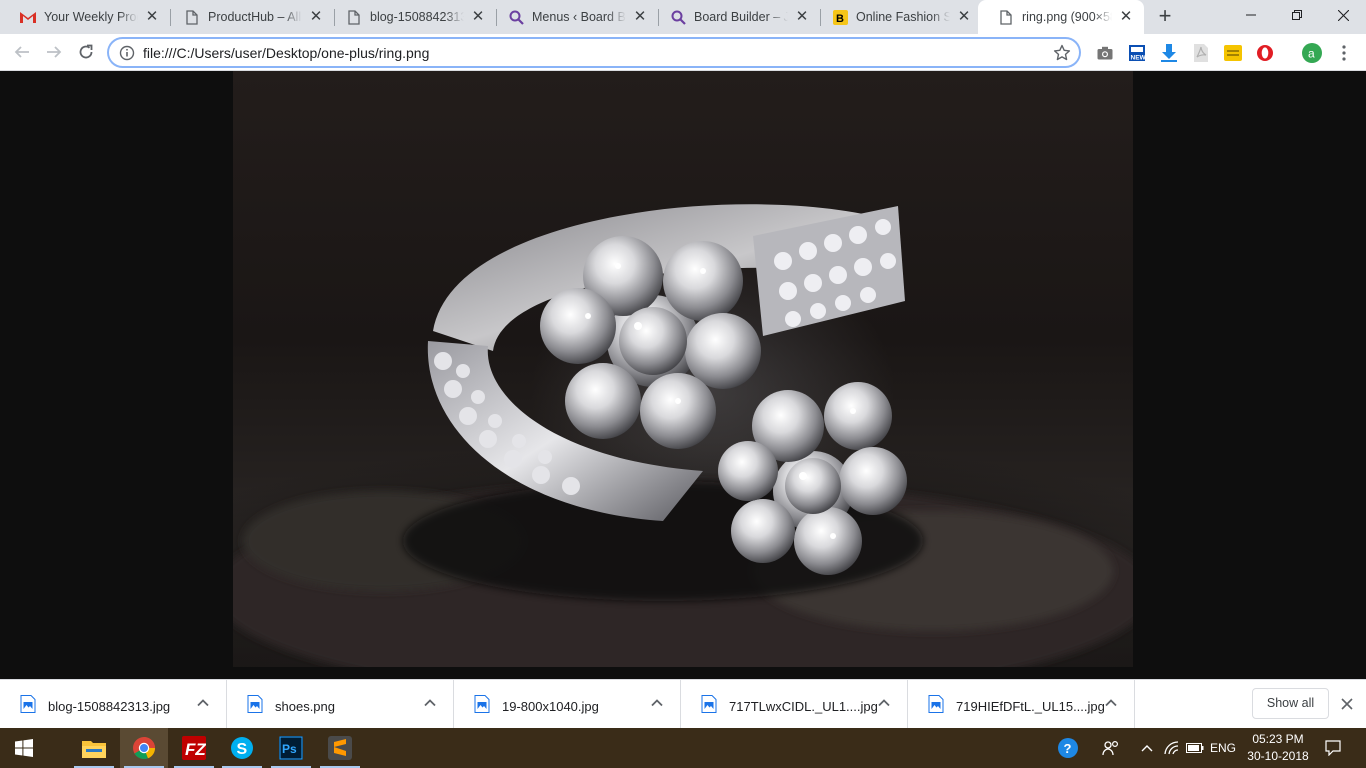 The image size is (1366, 768). I want to click on download-item: shoes.png, so click(340, 704).